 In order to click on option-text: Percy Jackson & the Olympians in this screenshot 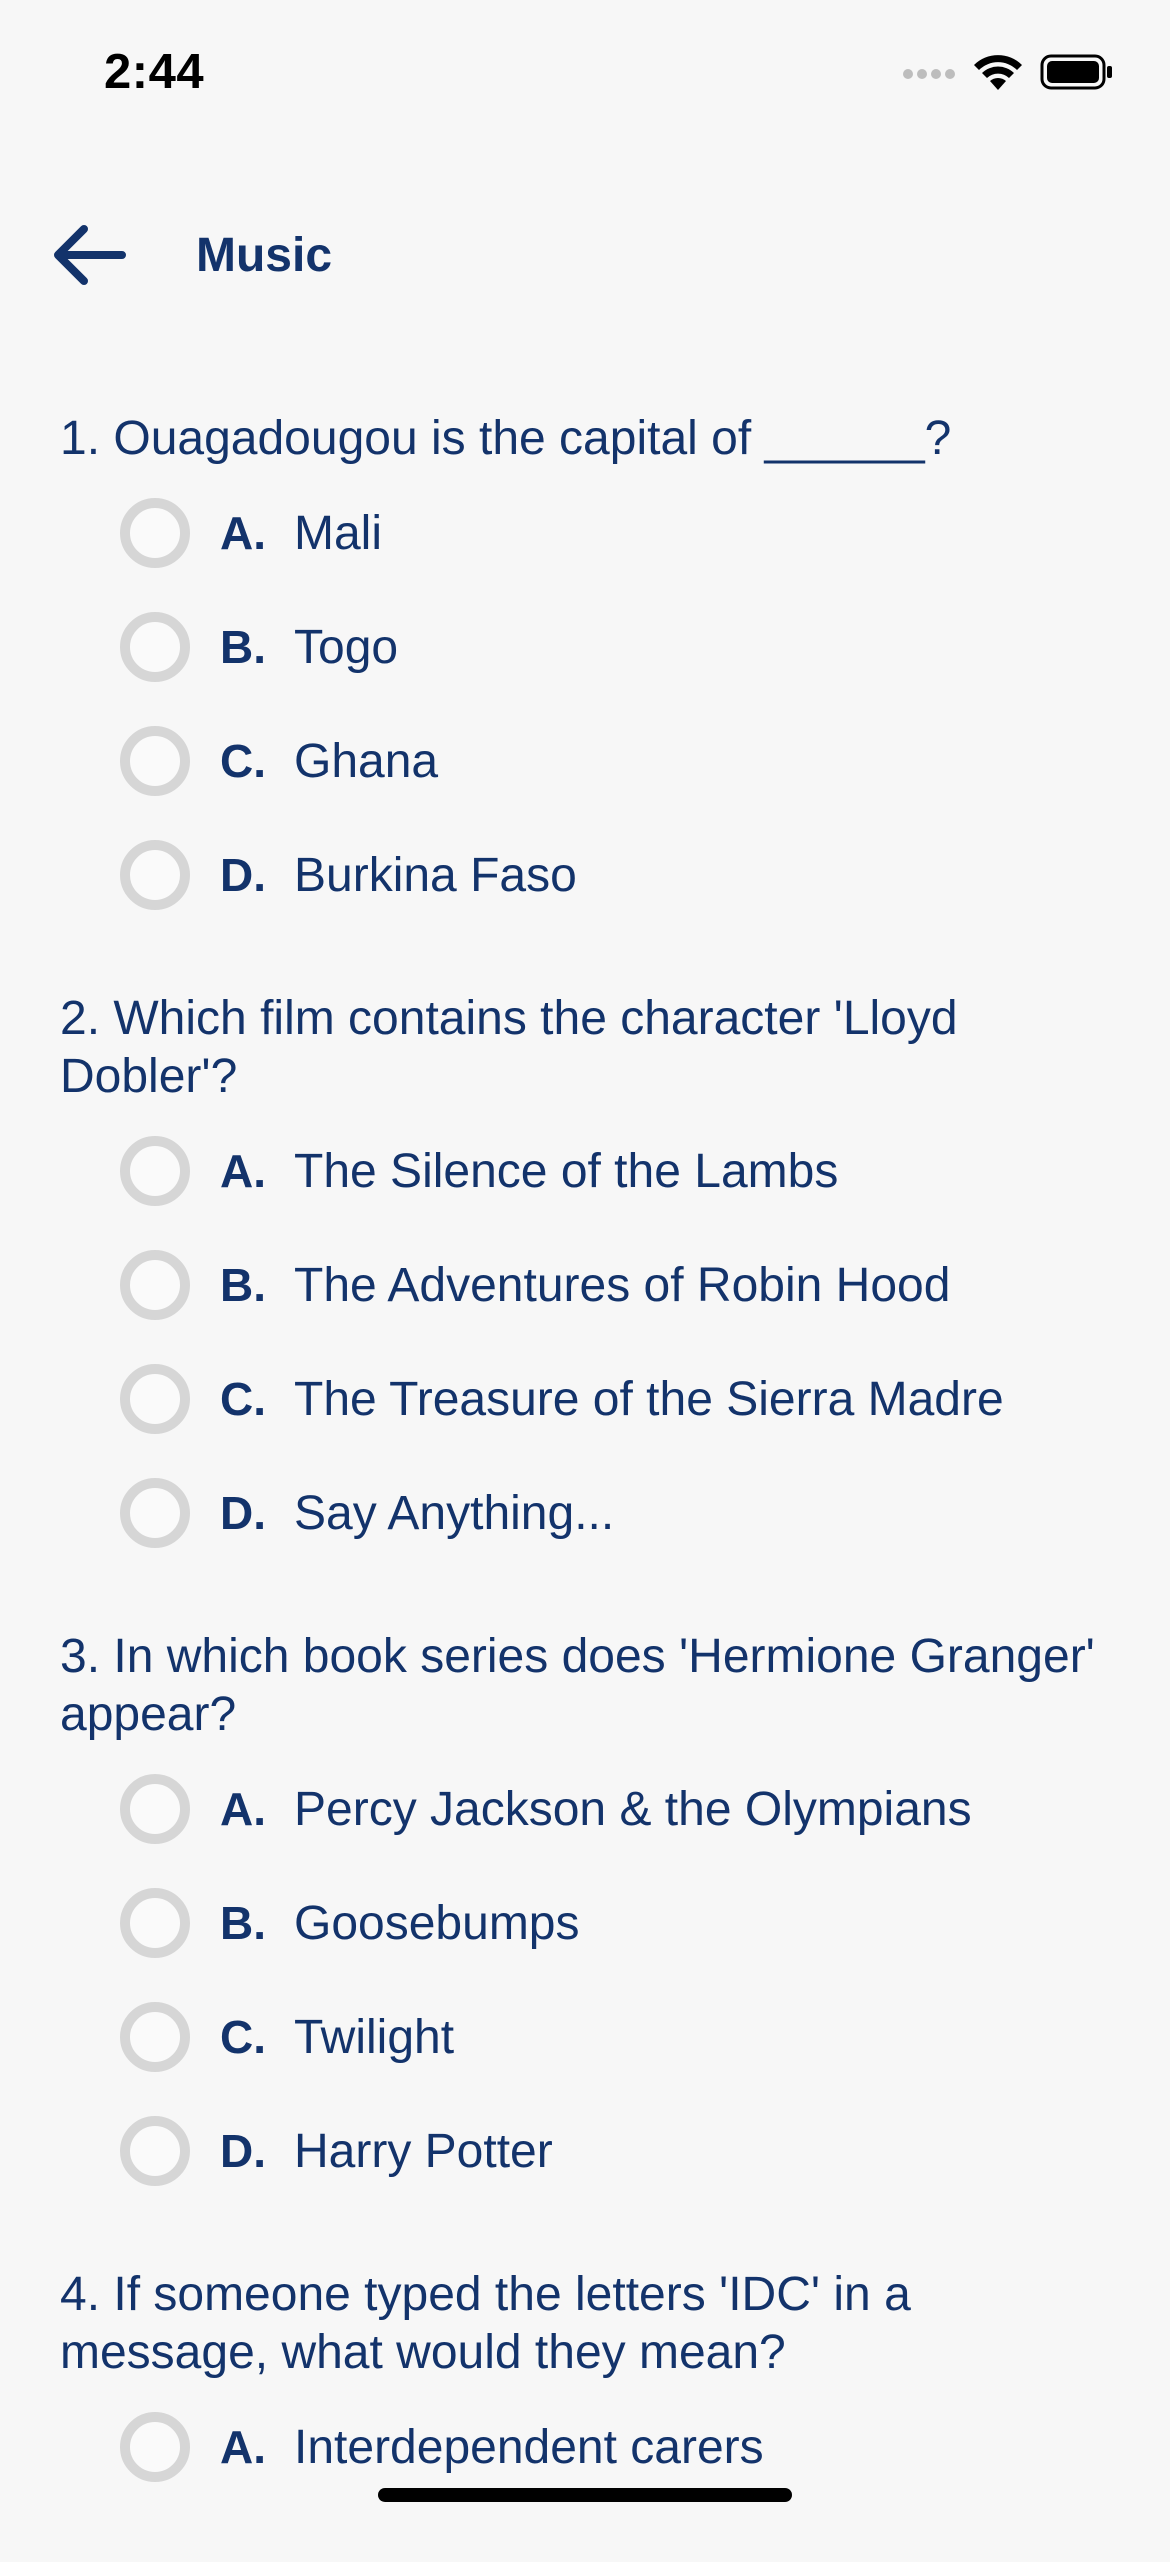, I will do `click(633, 1809)`.